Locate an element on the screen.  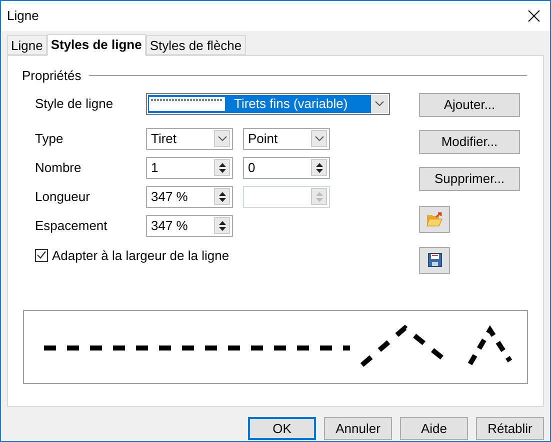
window-title: Ligne is located at coordinates (23, 16).